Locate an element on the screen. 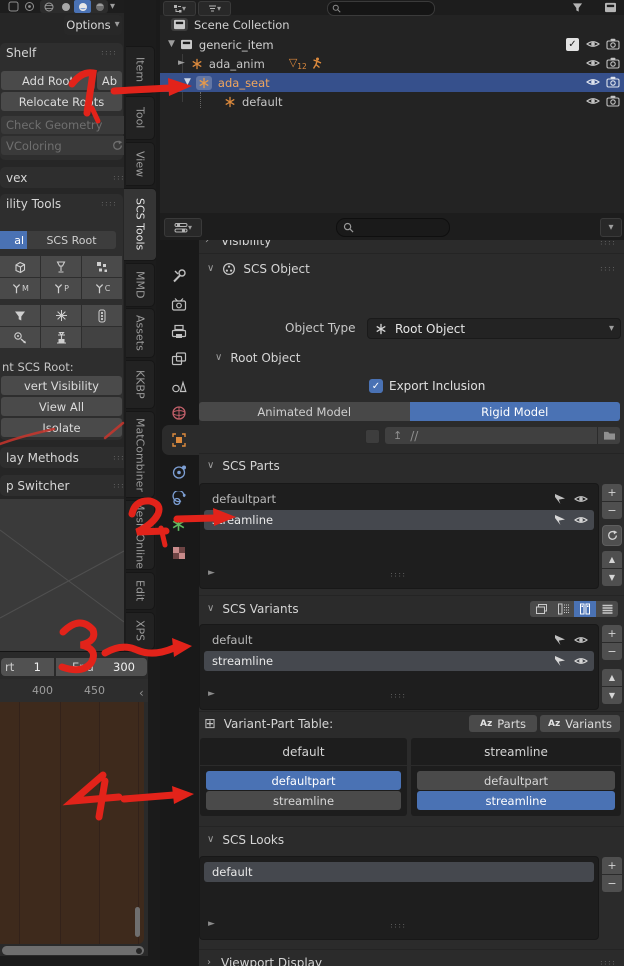 The image size is (624, 966). scs-variants-panel-header: ∨ SCS Variants is located at coordinates (411, 608).